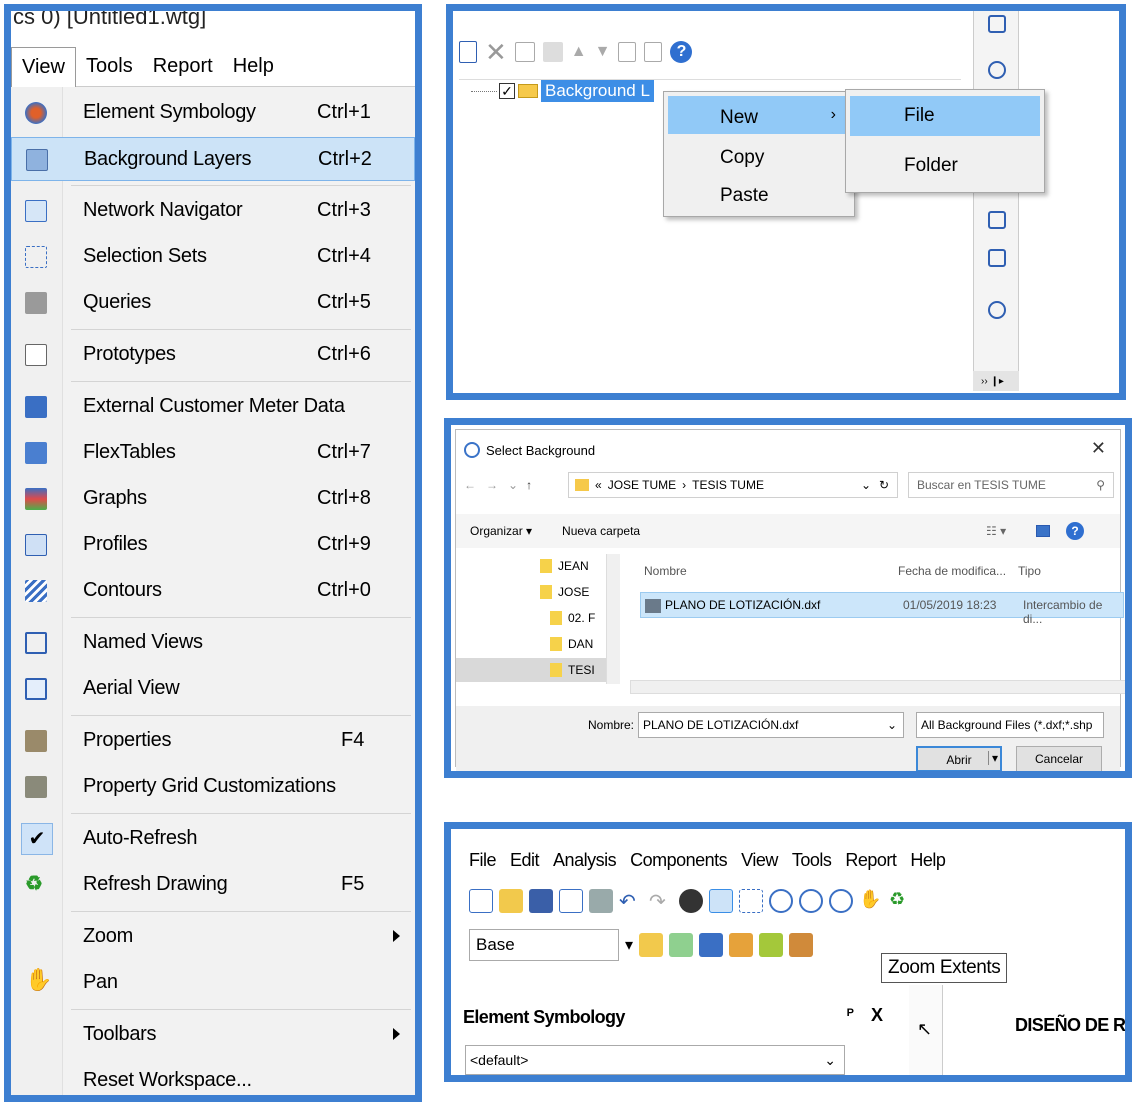 Image resolution: width=1132 pixels, height=1104 pixels. I want to click on column-header-type: Tipo, so click(1029, 571).